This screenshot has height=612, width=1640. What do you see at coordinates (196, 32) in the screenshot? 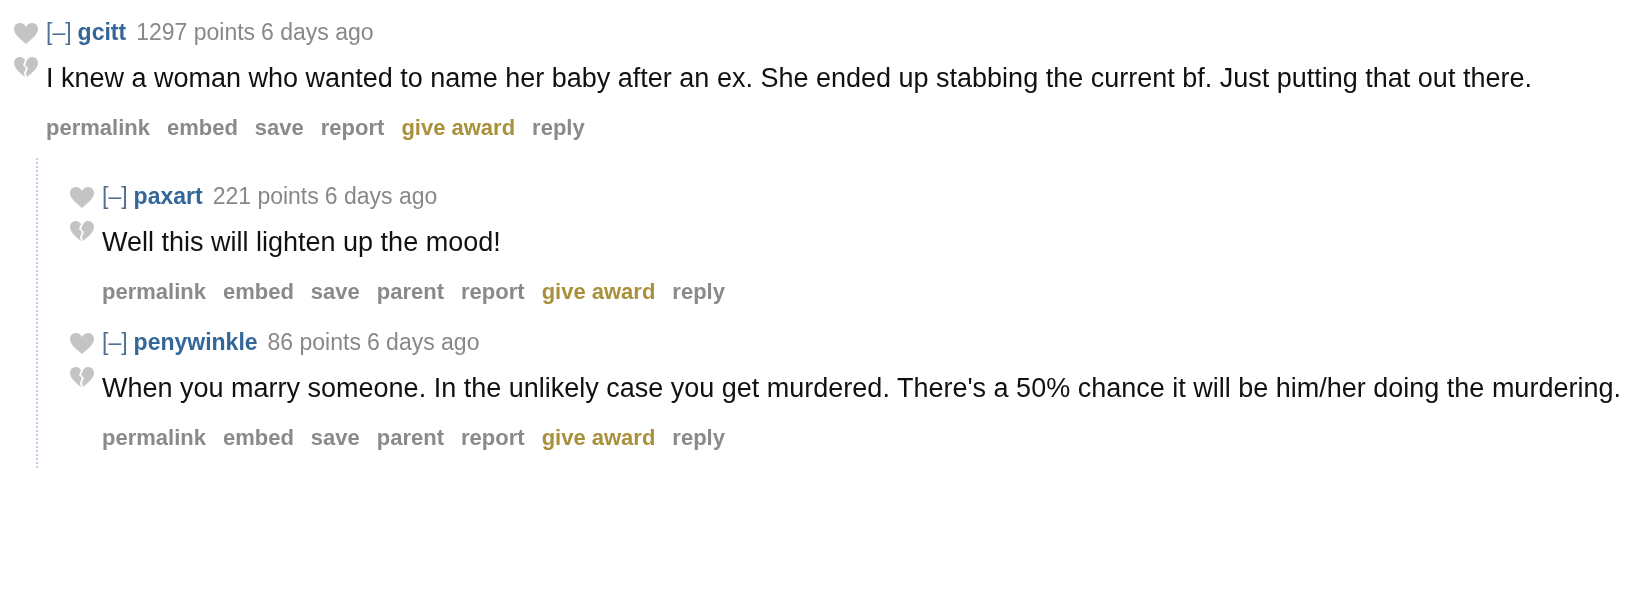
I see `comment-score: 1297 points` at bounding box center [196, 32].